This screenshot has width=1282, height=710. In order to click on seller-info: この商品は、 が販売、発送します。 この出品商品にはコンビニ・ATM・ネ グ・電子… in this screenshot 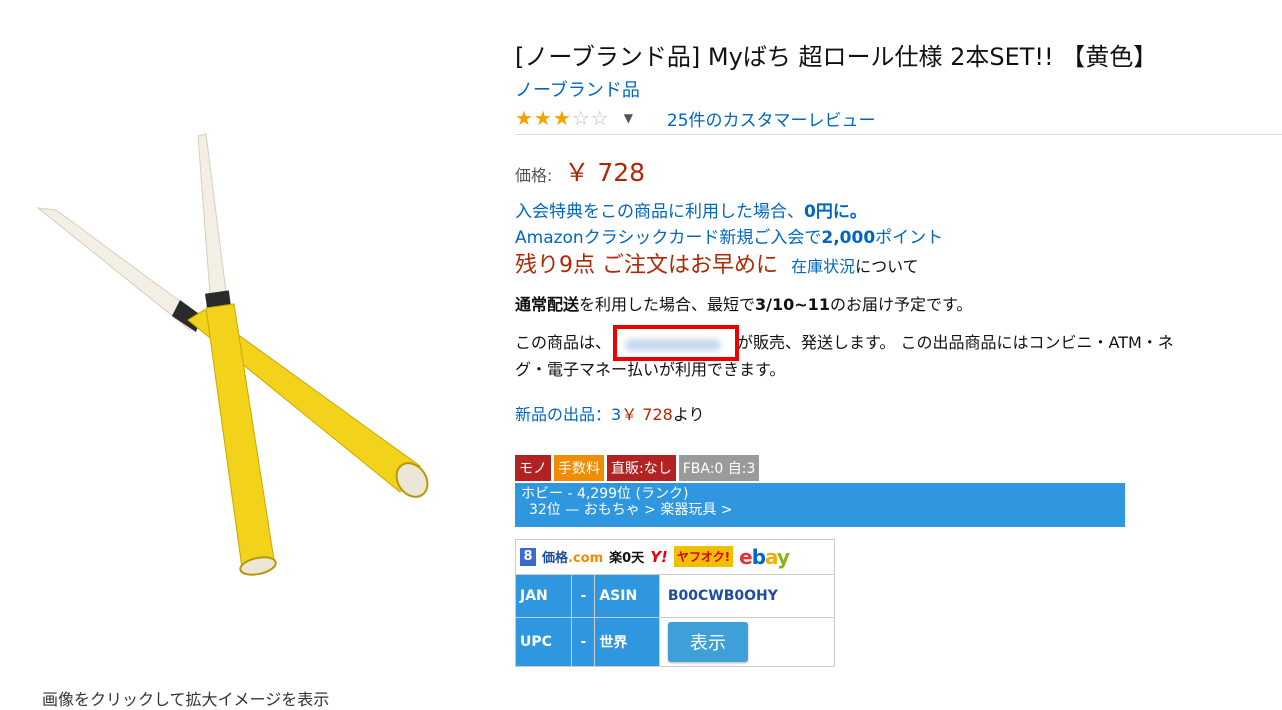, I will do `click(898, 353)`.